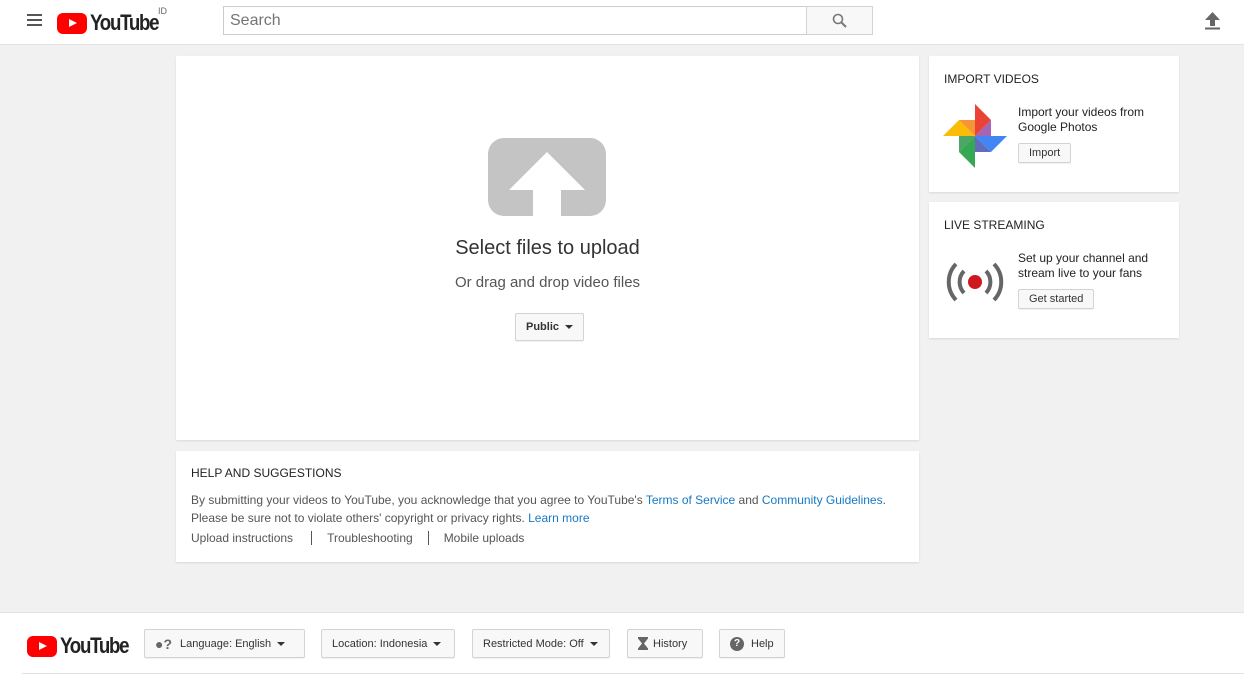  I want to click on google-photos-icon, so click(975, 136).